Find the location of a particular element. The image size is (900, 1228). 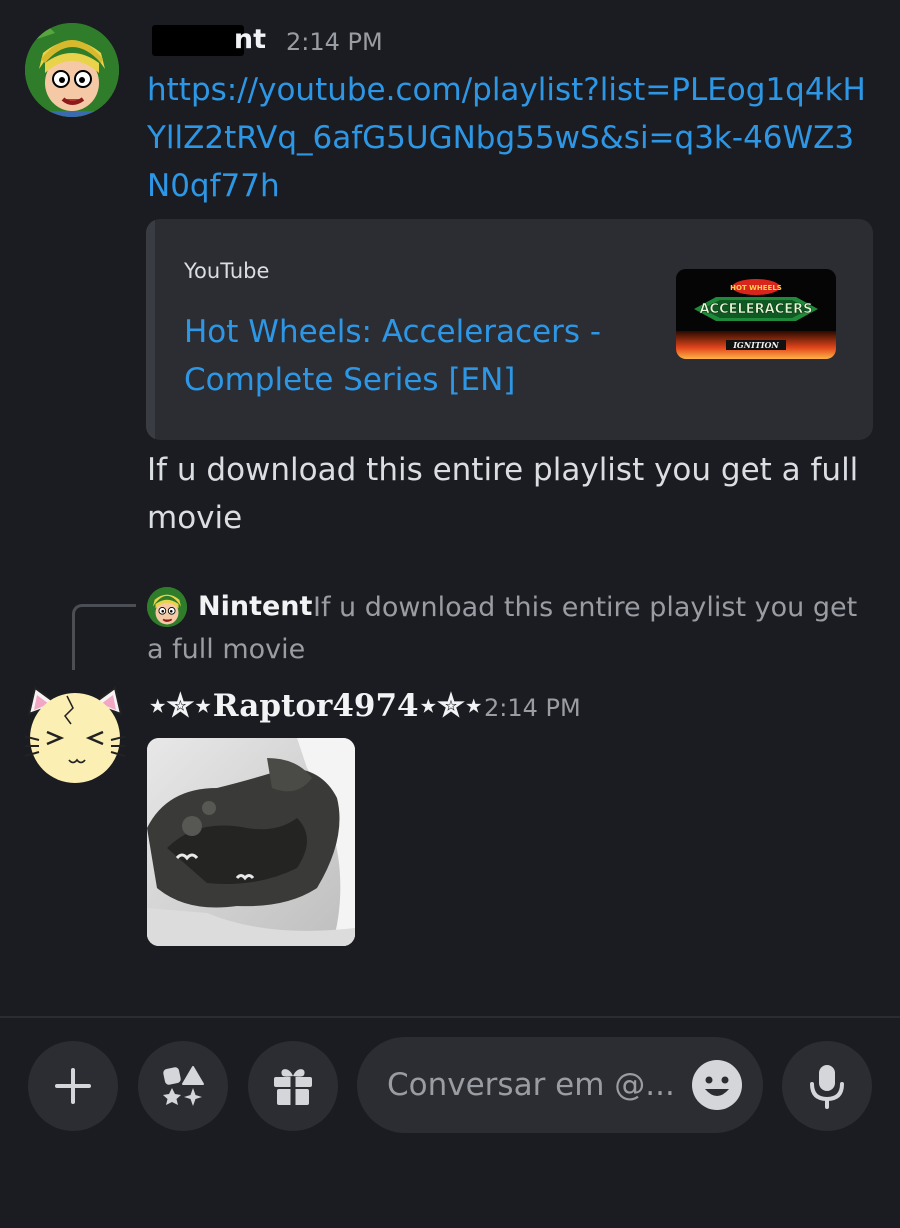

apps-button is located at coordinates (183, 1086).